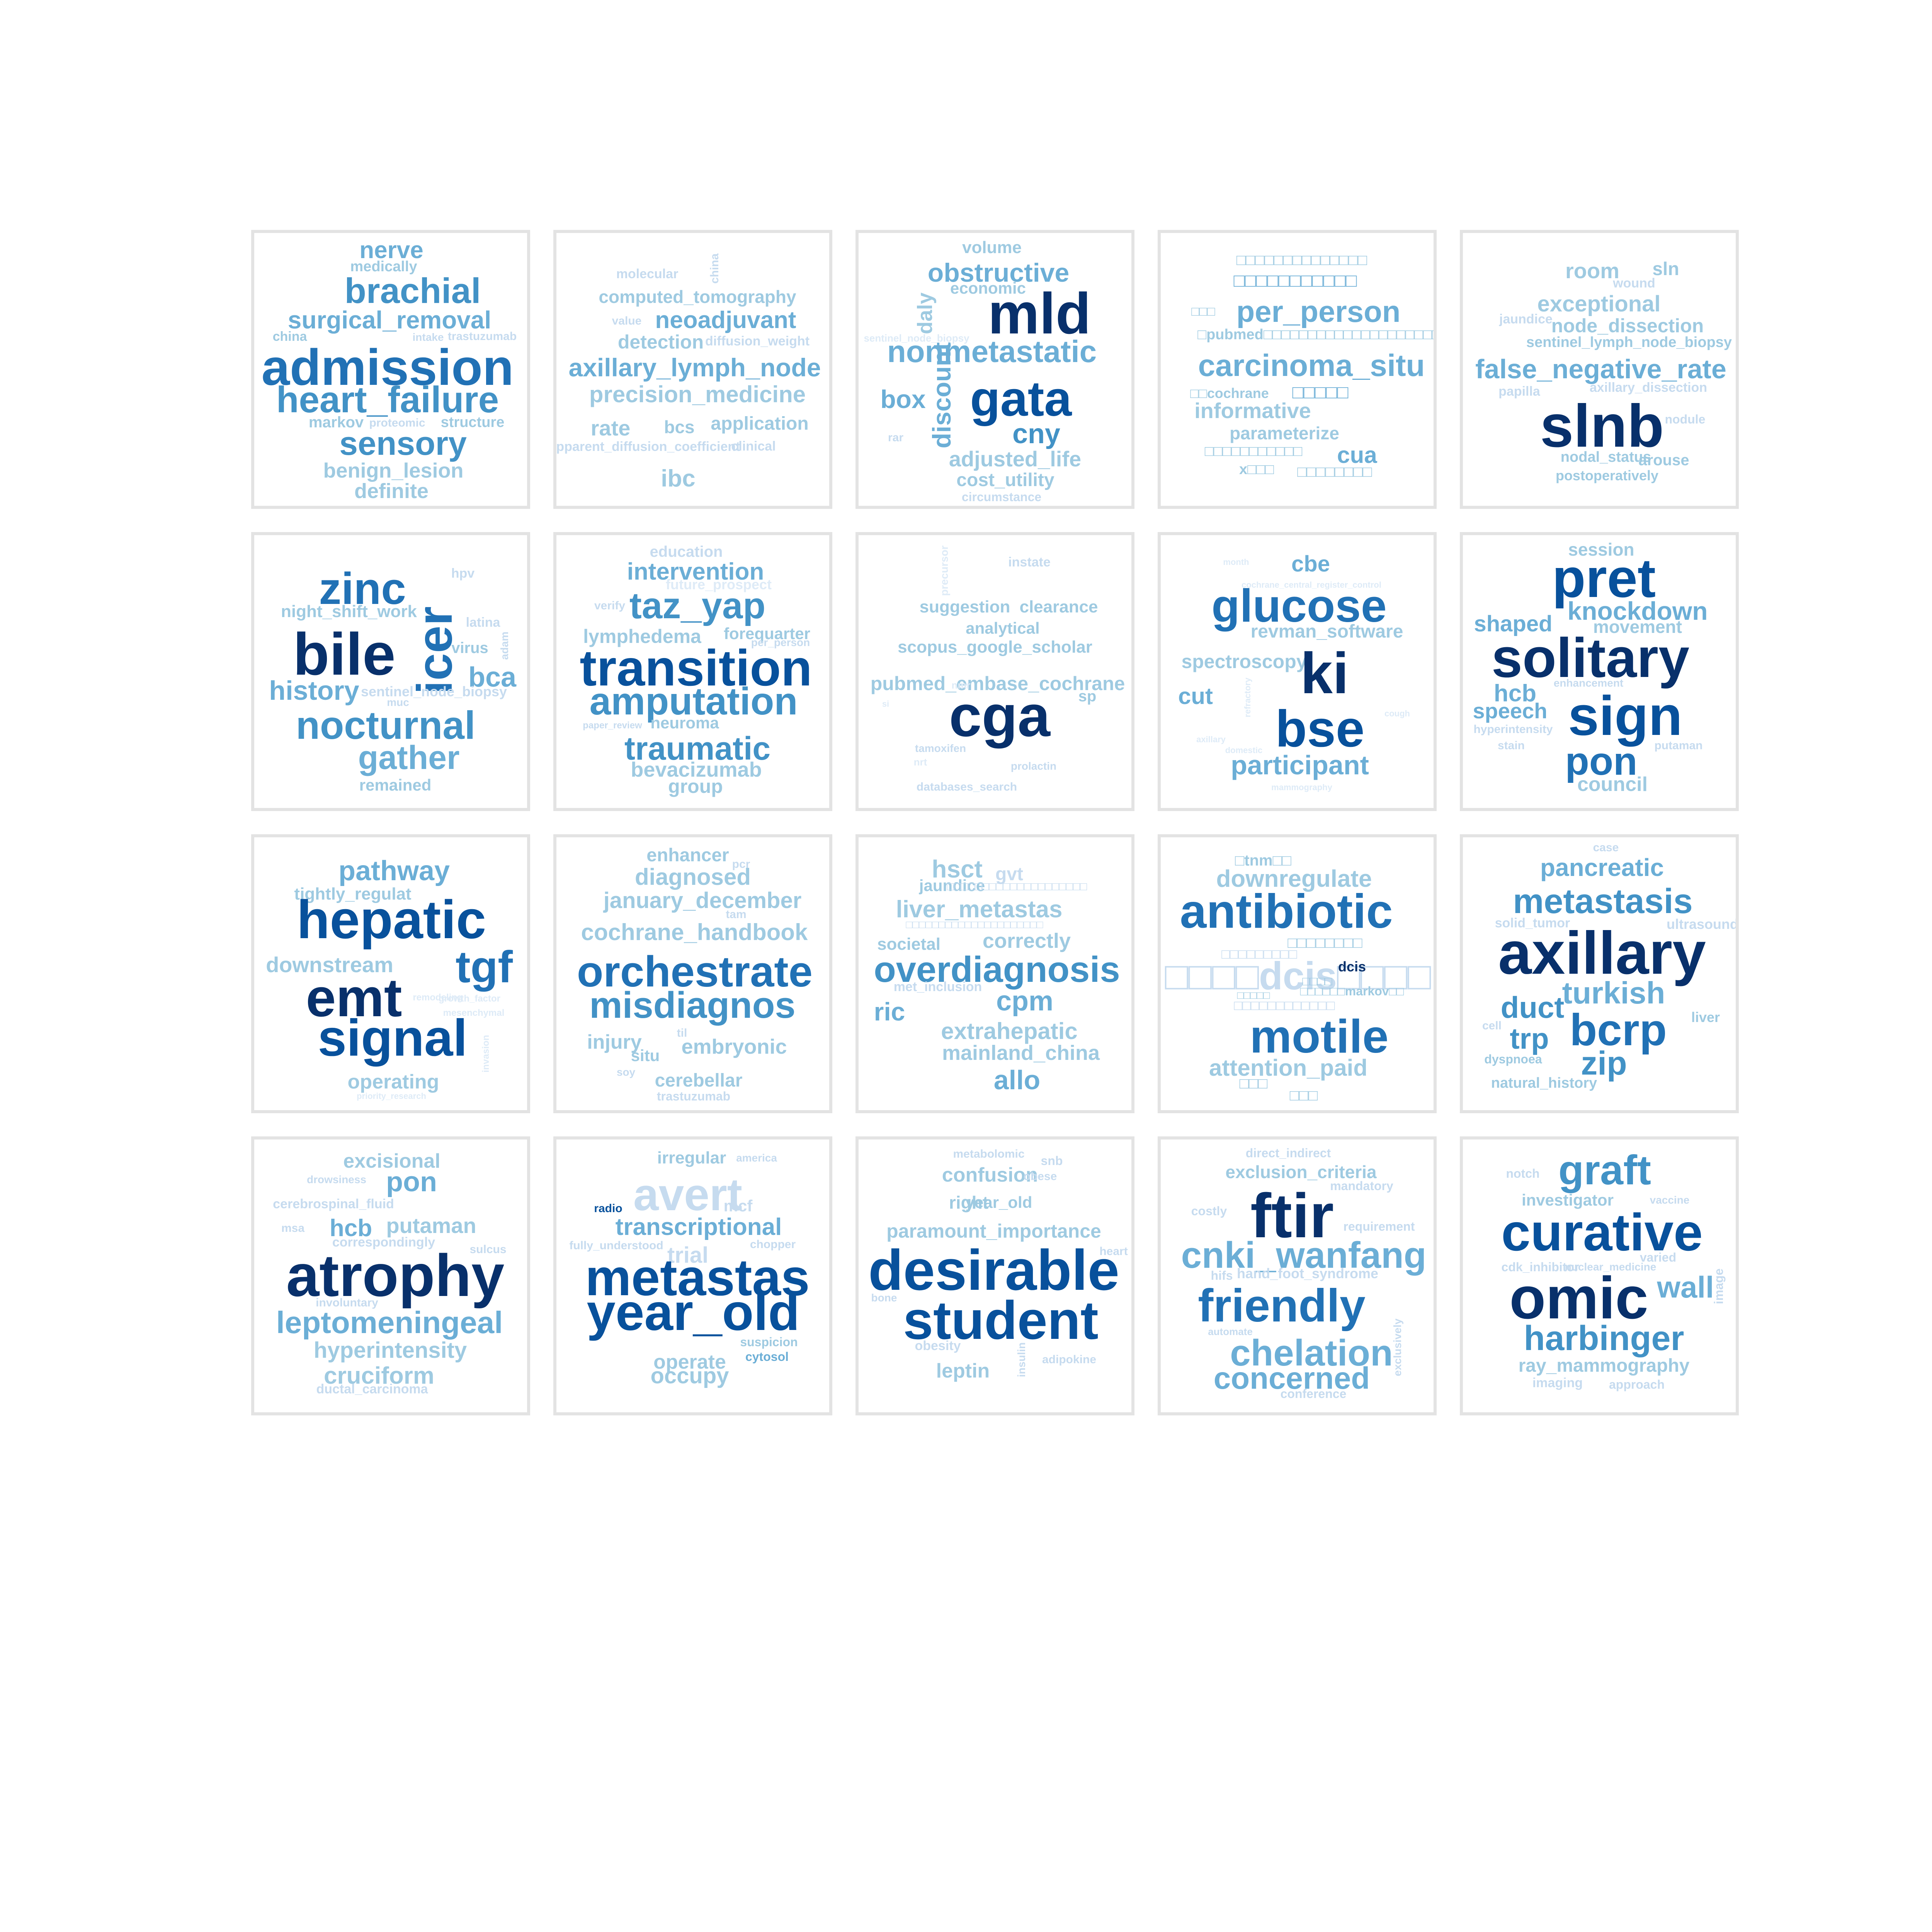 This screenshot has width=1932, height=1932. Describe the element at coordinates (1307, 1273) in the screenshot. I see `cloud-word: hand_foot_syndrome` at that location.